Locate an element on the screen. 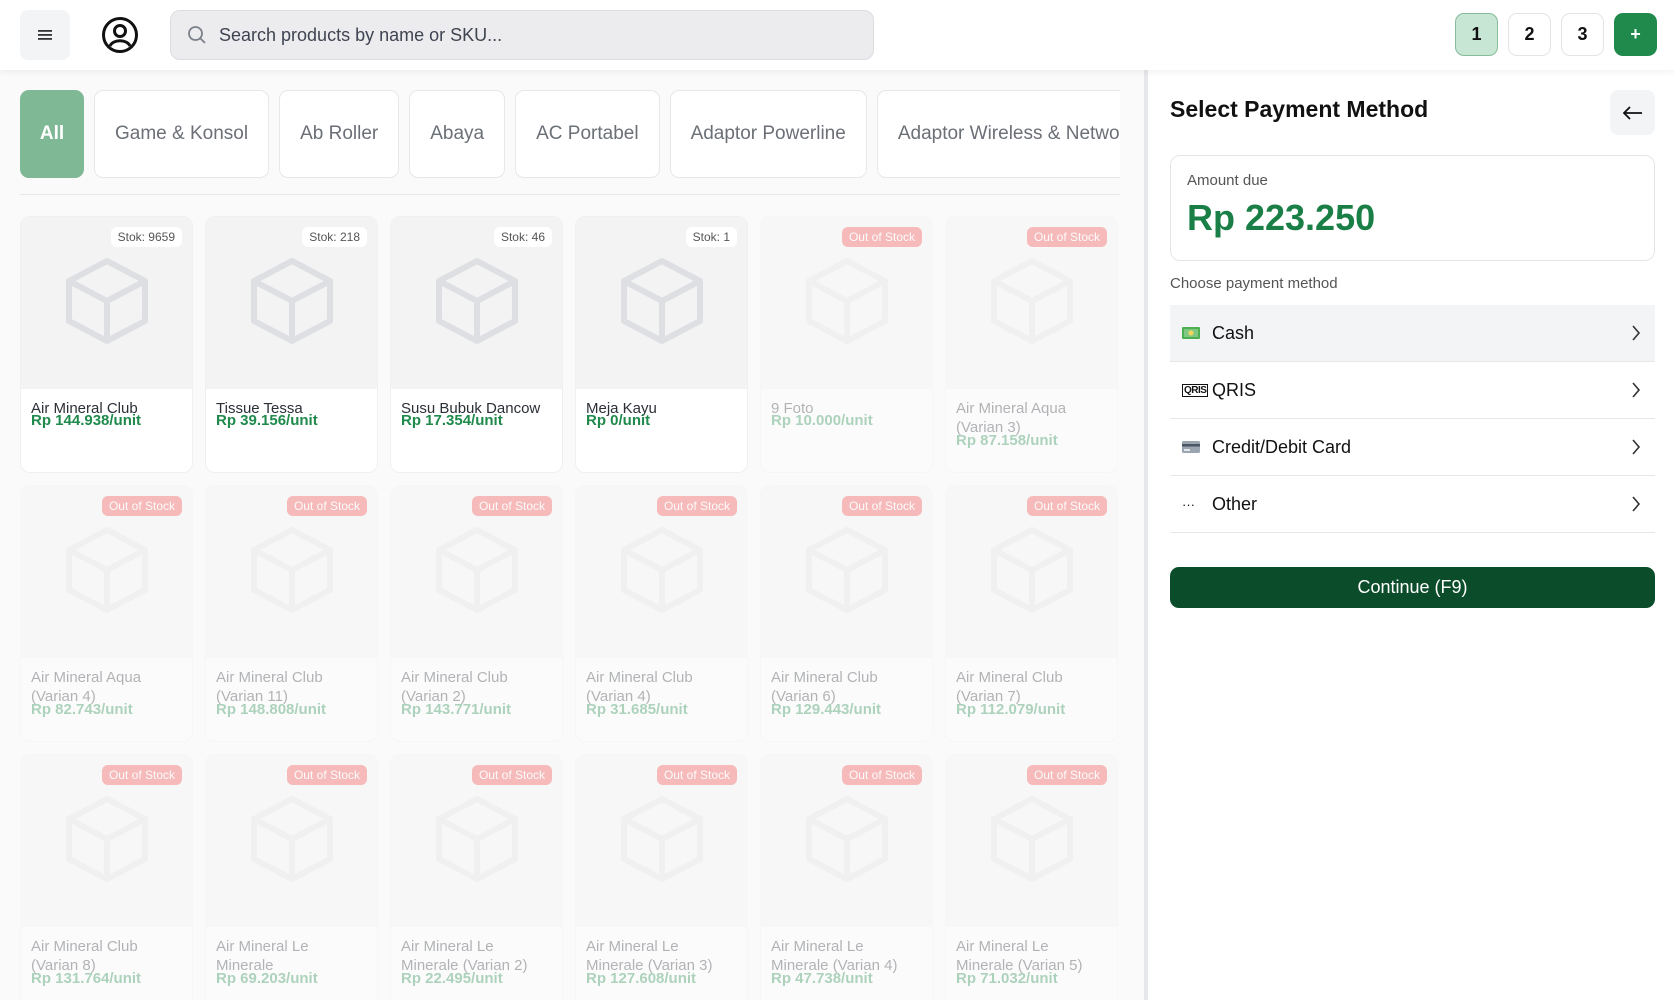 This screenshot has height=1000, width=1675. category-item: AC Portabel is located at coordinates (587, 134).